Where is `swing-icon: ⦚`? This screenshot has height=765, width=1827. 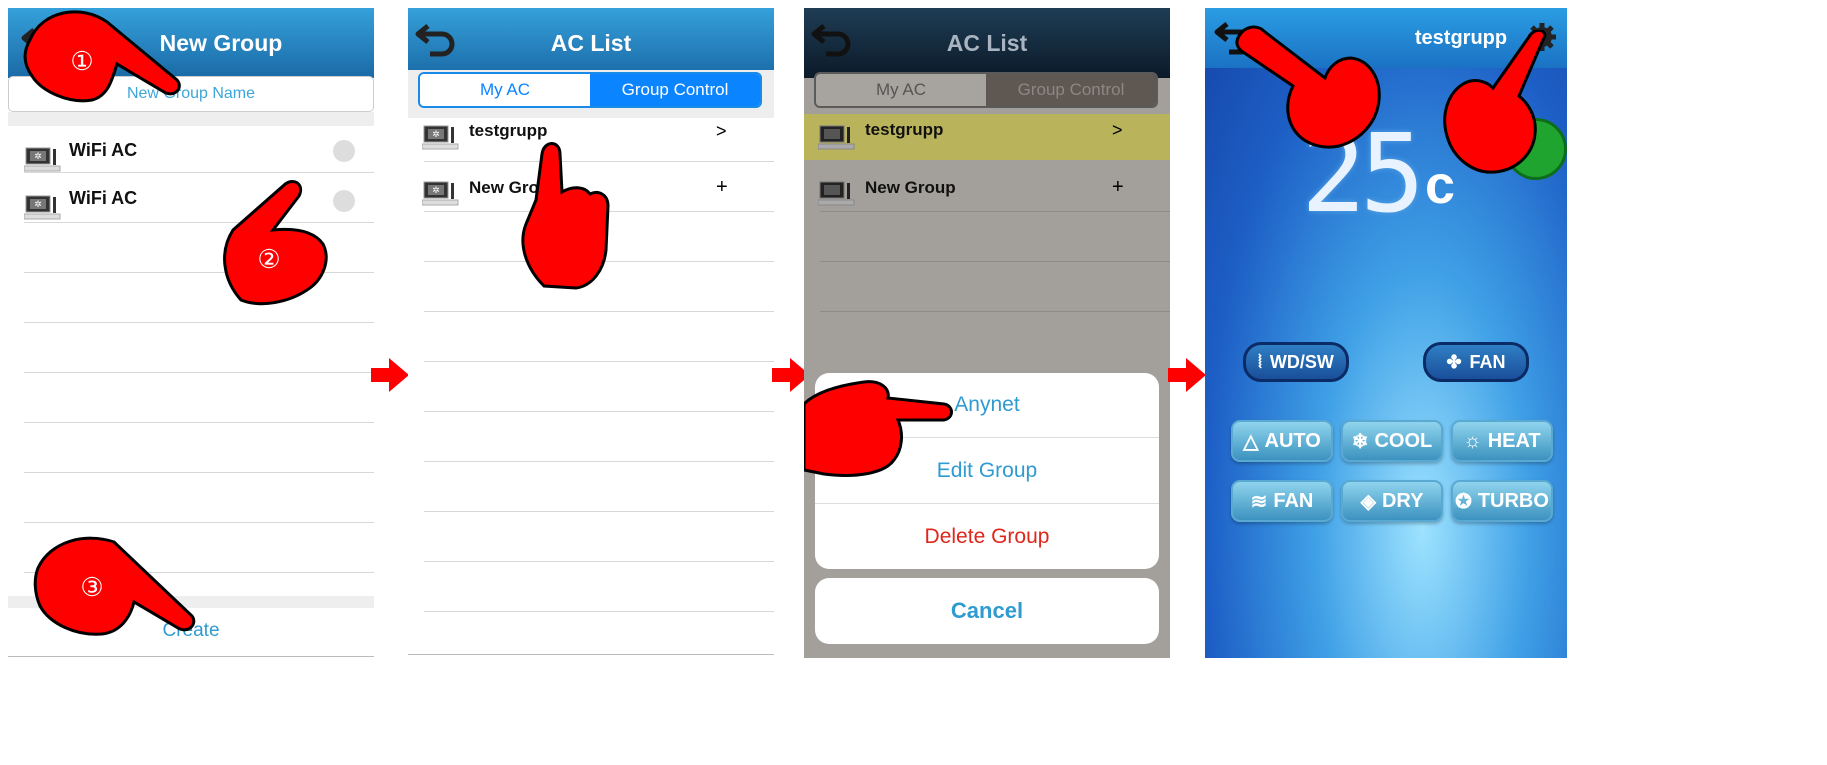
swing-icon: ⦚ is located at coordinates (1260, 361).